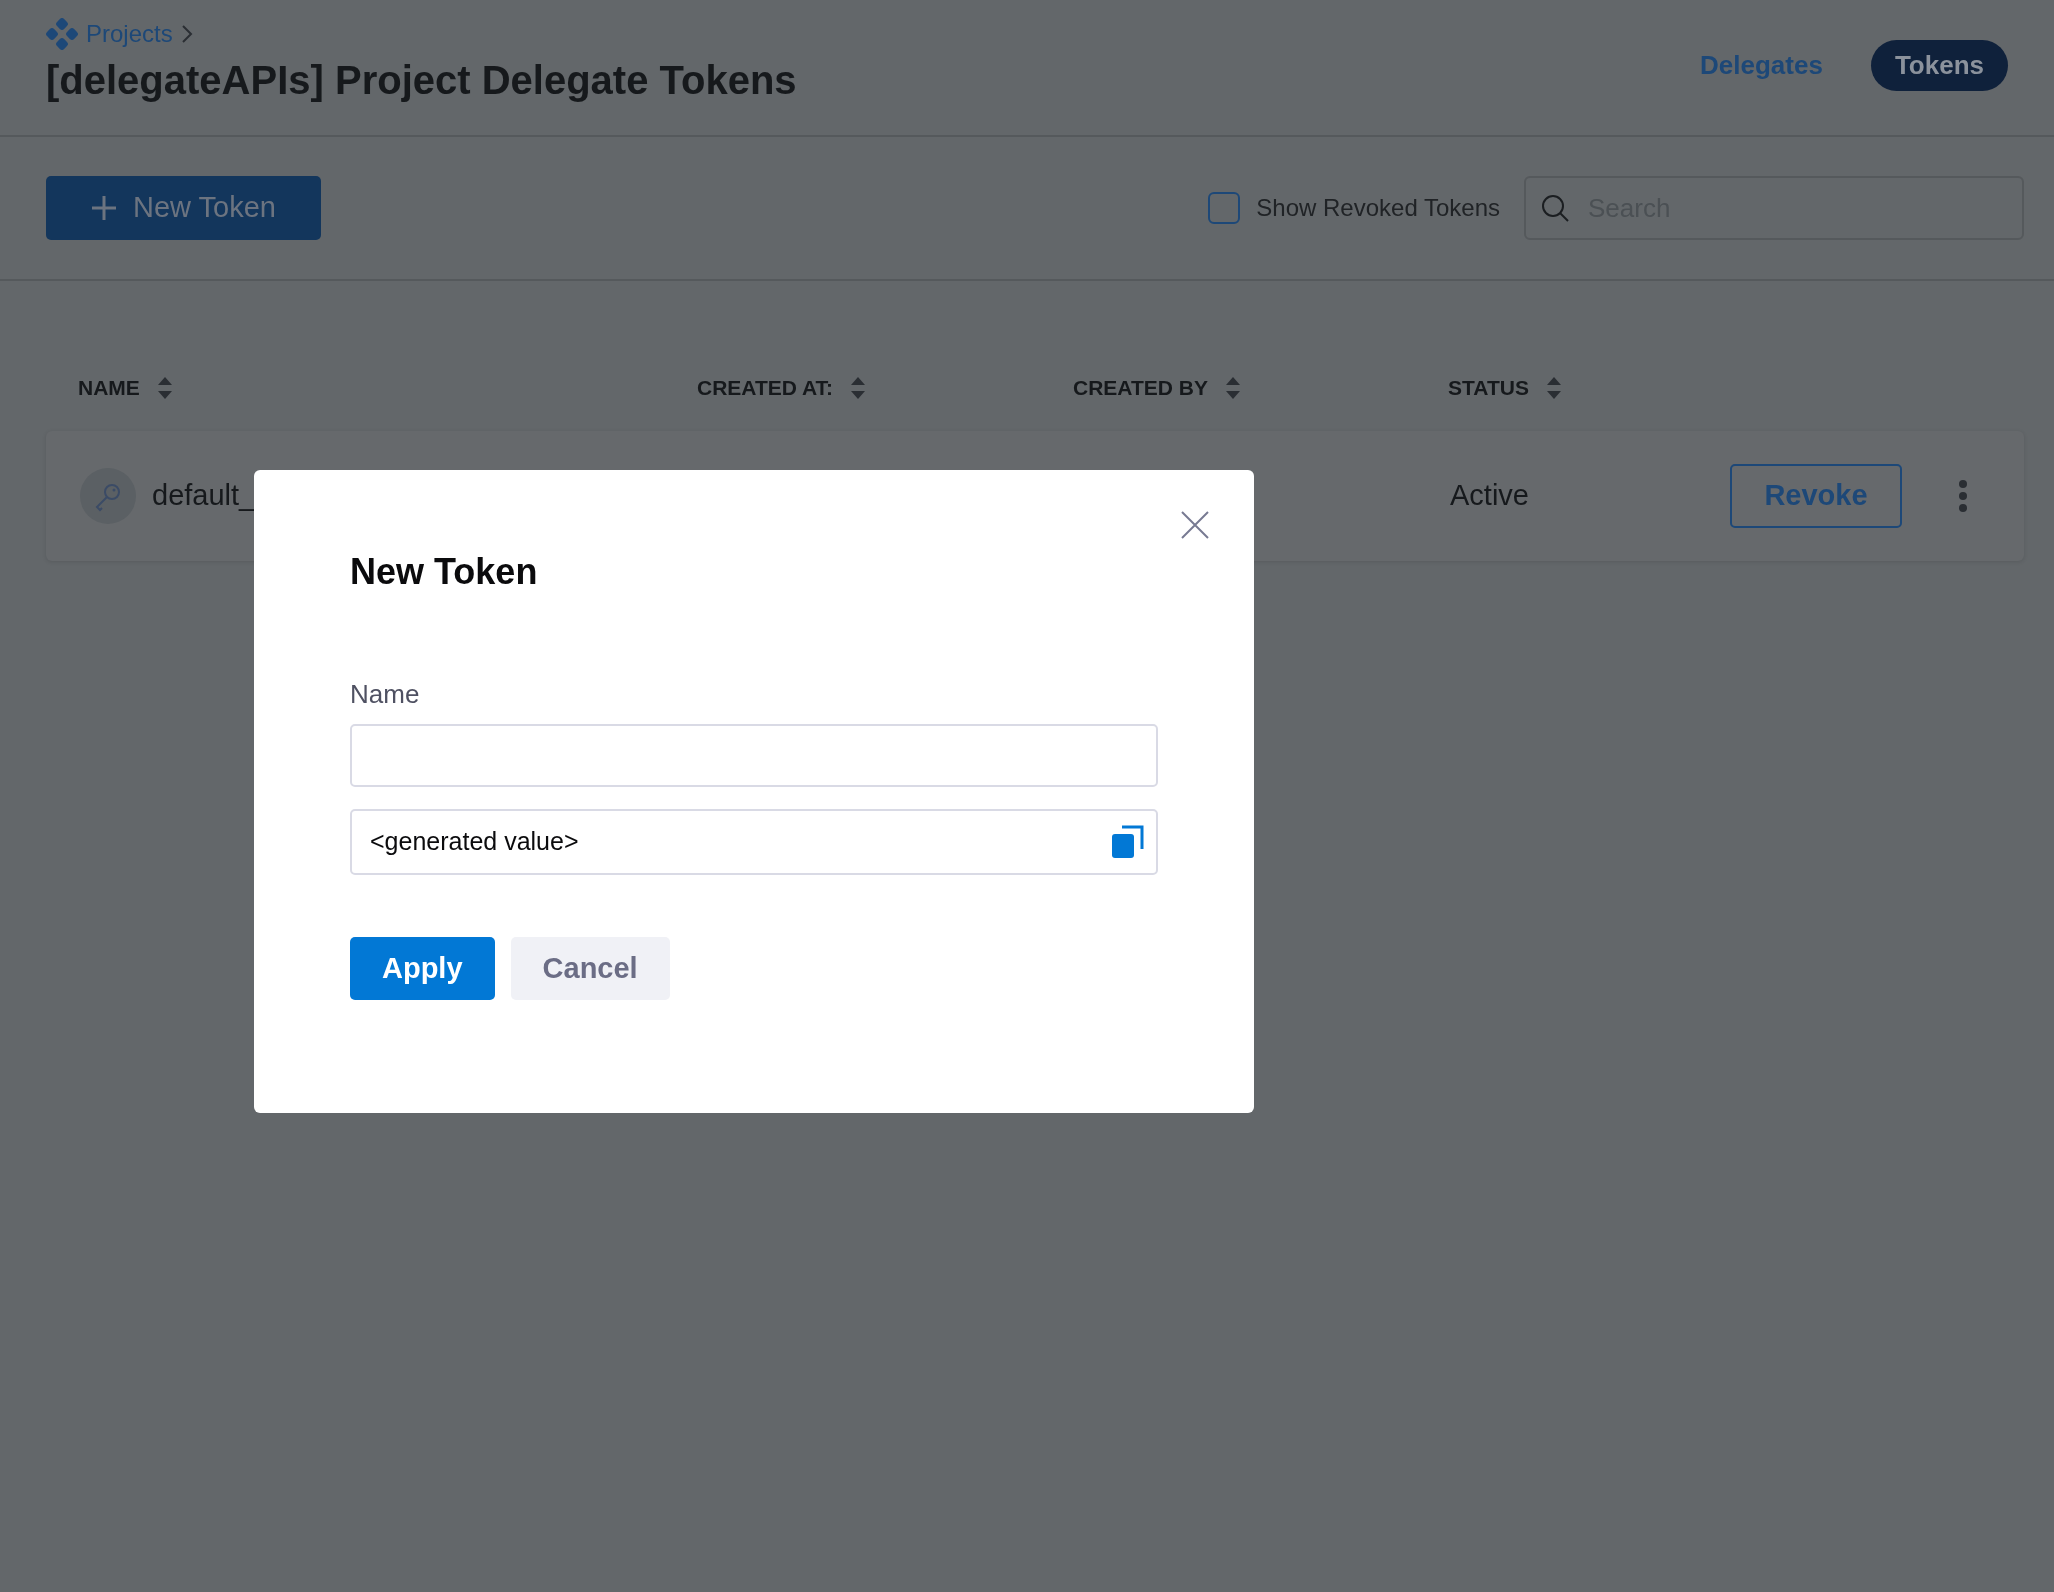  Describe the element at coordinates (385, 695) in the screenshot. I see `field-label: Name` at that location.